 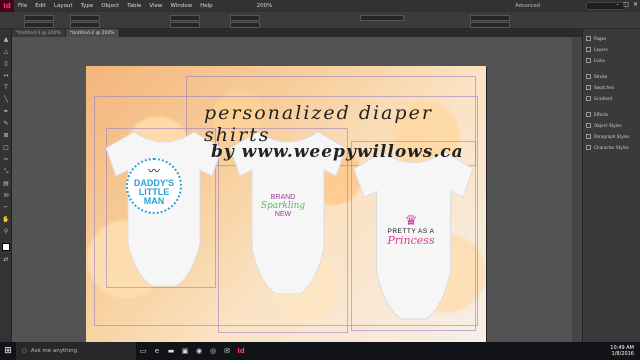 What do you see at coordinates (611, 114) in the screenshot?
I see `panel-effects: Effects` at bounding box center [611, 114].